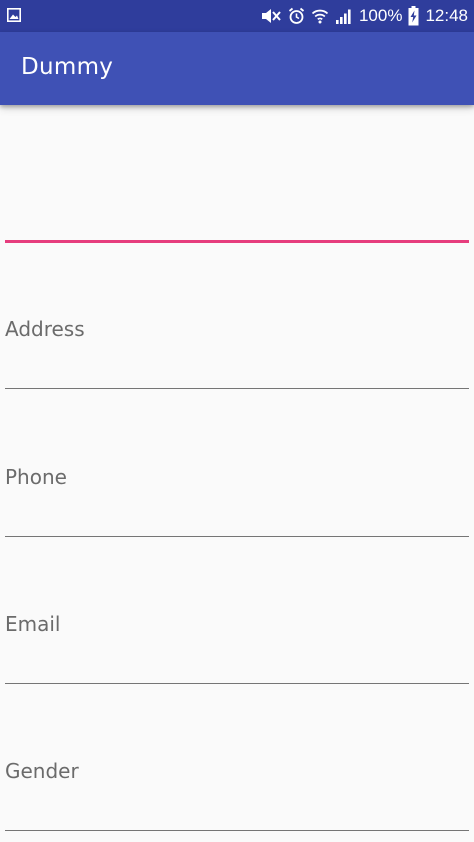 This screenshot has height=842, width=474. Describe the element at coordinates (343, 16) in the screenshot. I see `signal-icon` at that location.